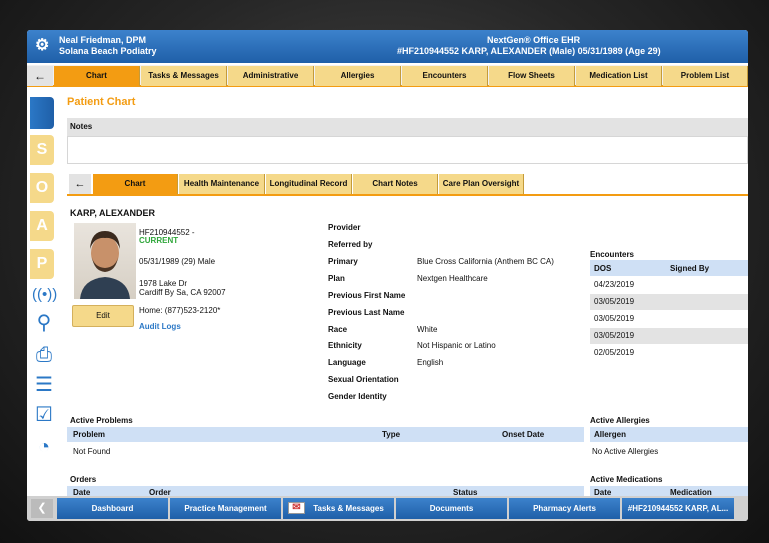 This screenshot has height=543, width=769. What do you see at coordinates (690, 268) in the screenshot?
I see `encounters-col-signed-by: Signed By` at bounding box center [690, 268].